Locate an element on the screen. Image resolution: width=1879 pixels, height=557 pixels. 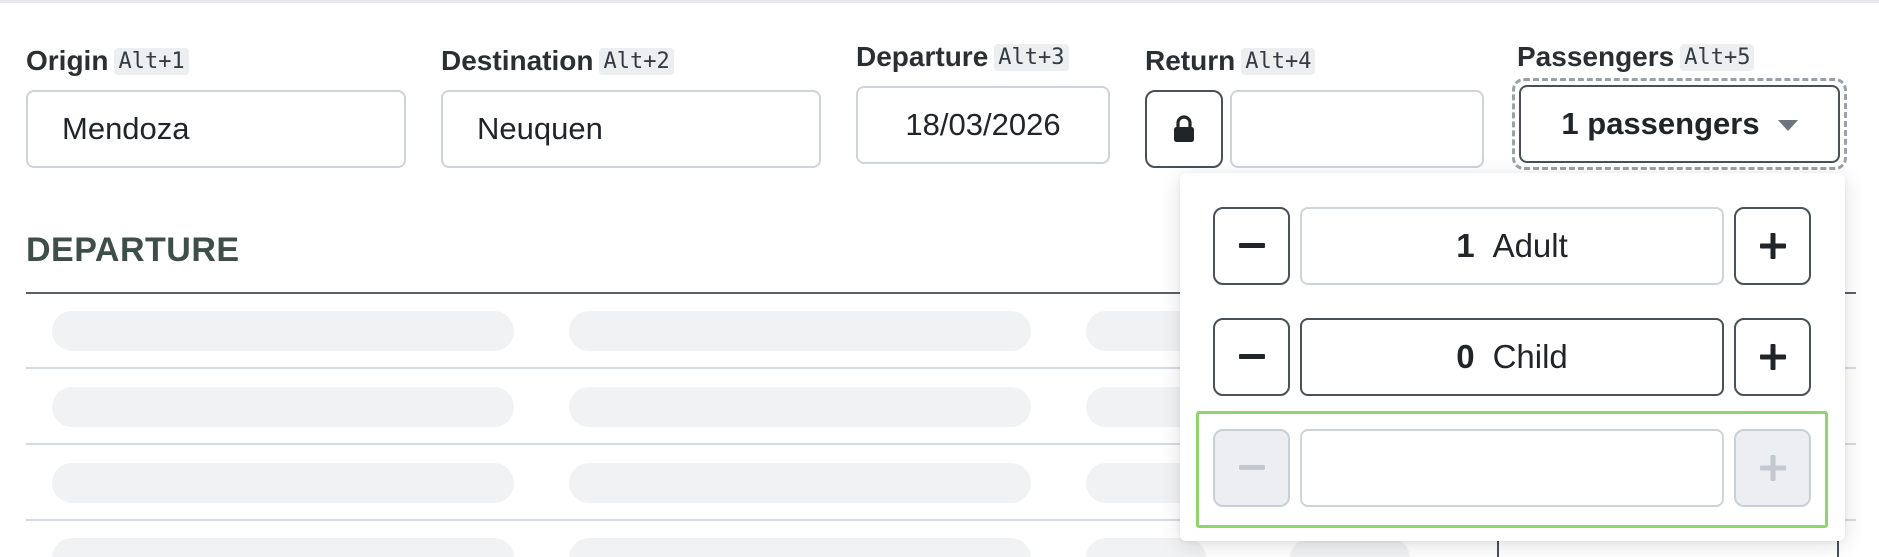
return-lock-button is located at coordinates (1184, 129).